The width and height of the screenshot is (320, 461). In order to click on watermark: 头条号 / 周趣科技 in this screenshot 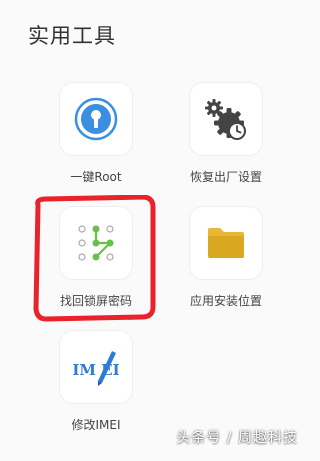, I will do `click(237, 438)`.